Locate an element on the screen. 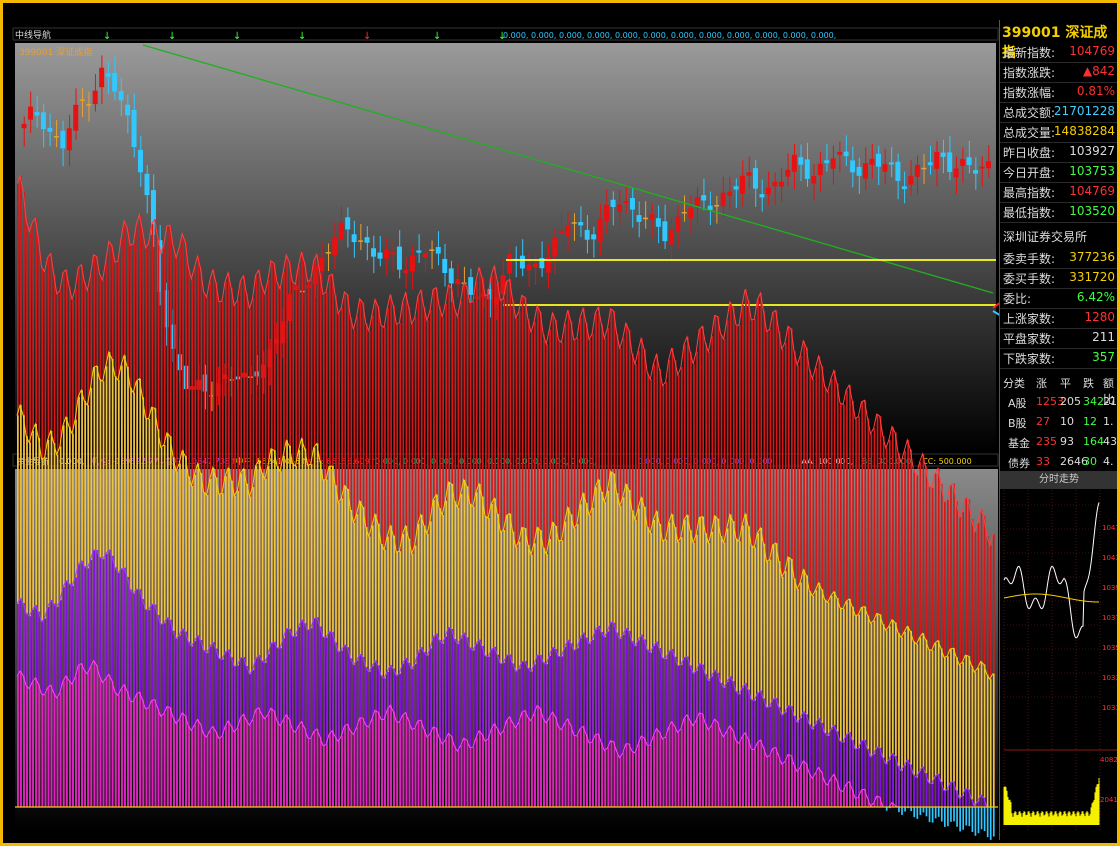 This screenshot has width=1120, height=846. mini-vol-tick: 20412 is located at coordinates (1109, 800).